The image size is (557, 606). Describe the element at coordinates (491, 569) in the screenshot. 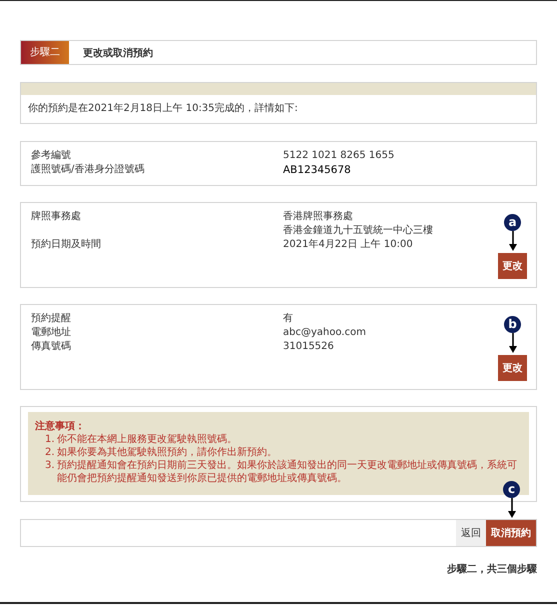

I see `step-counter: 步驟二，共三個步驟` at that location.